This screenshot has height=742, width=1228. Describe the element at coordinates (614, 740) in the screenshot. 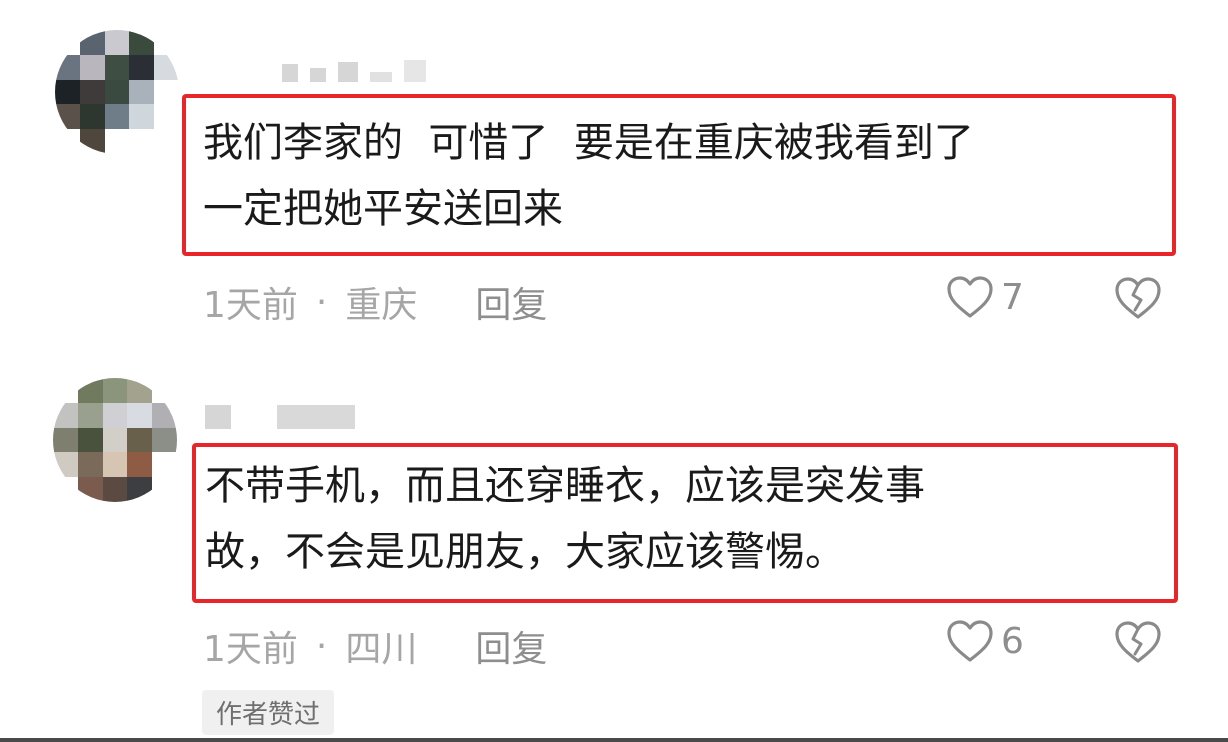

I see `bottom-divider` at that location.